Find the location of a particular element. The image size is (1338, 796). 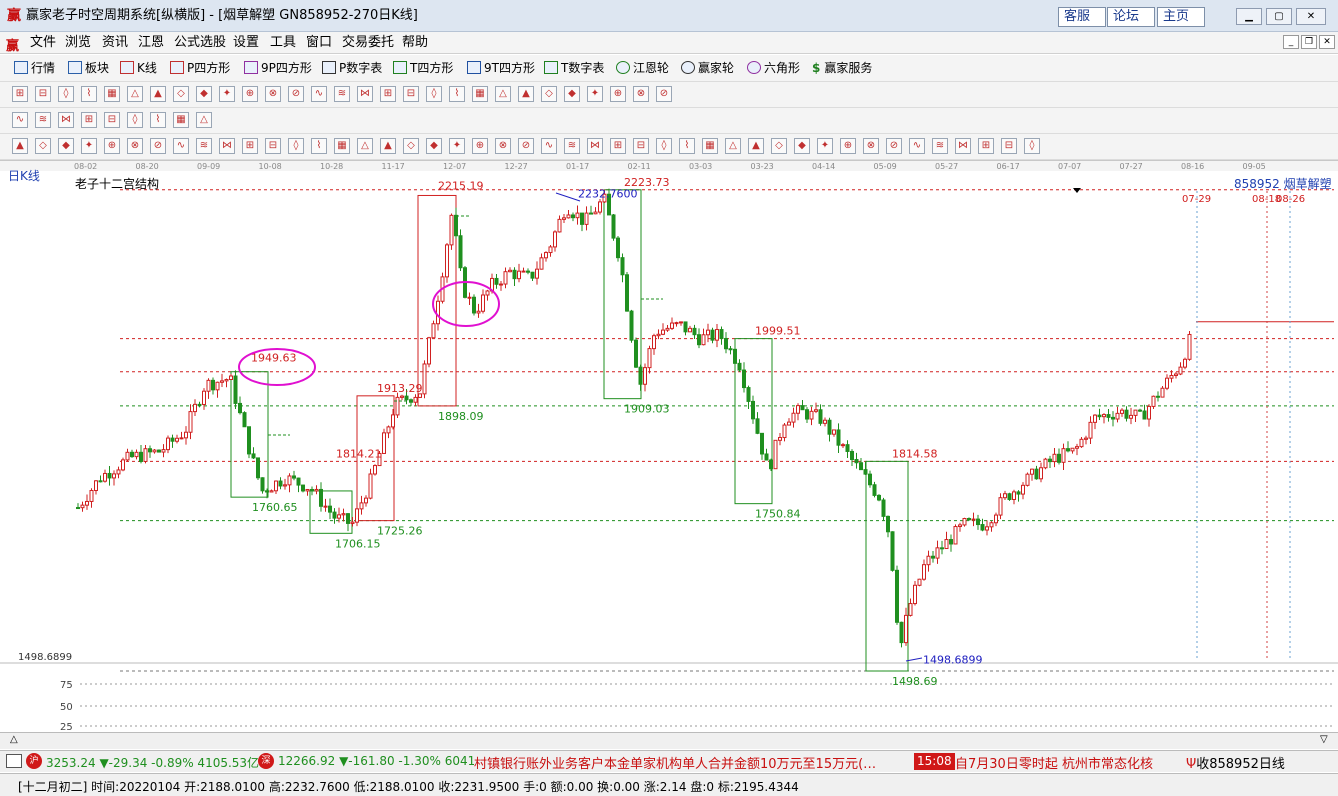

close-icon: ✕ is located at coordinates (1311, 16).